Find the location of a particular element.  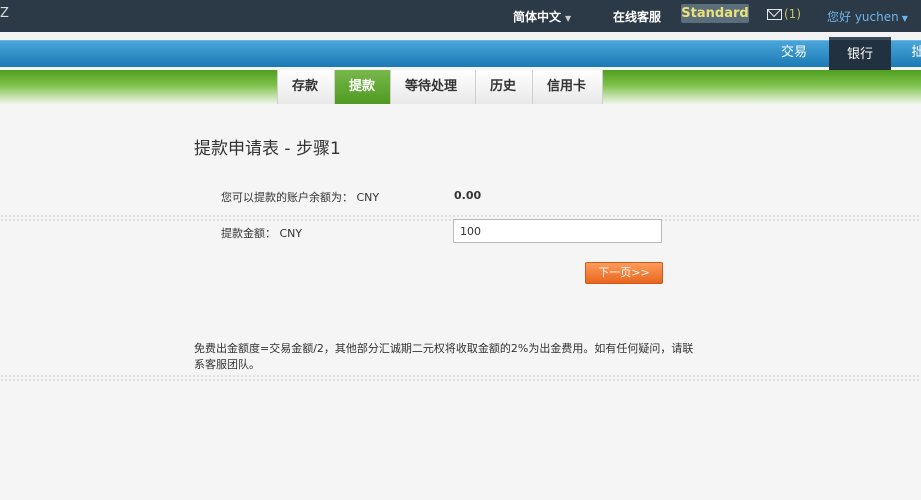

corner-glyph: Z is located at coordinates (4, 13).